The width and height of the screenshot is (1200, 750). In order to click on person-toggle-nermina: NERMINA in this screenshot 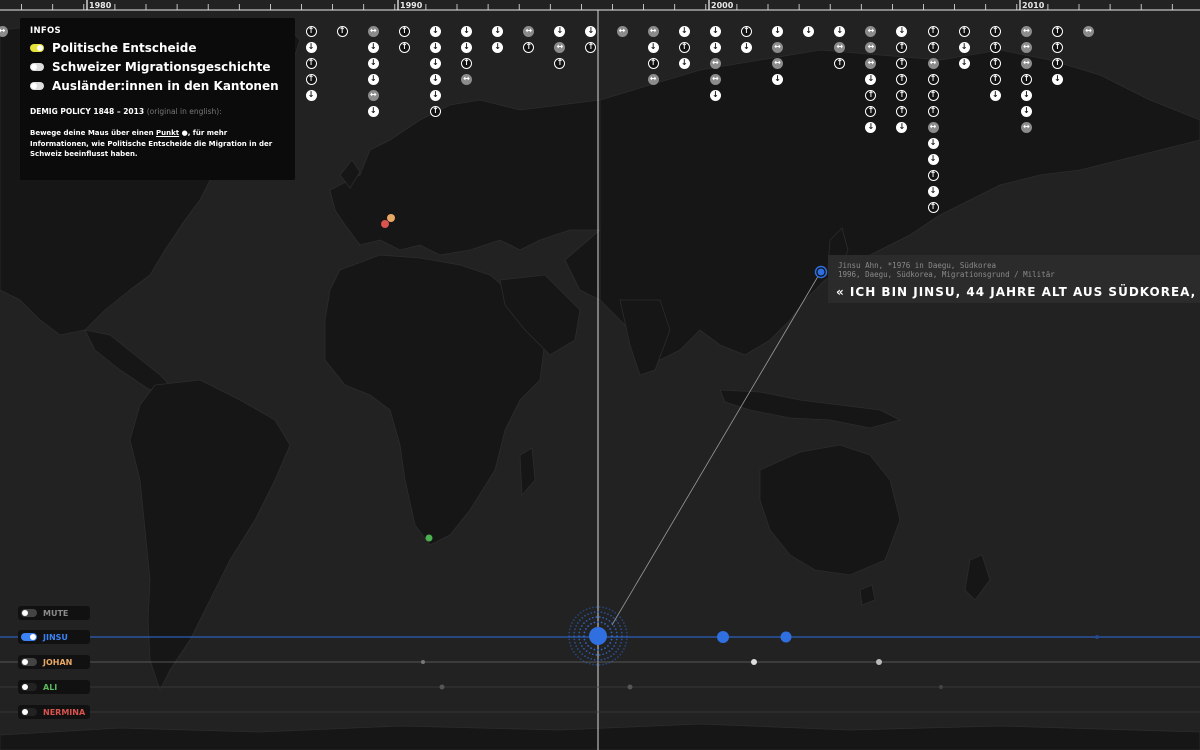, I will do `click(54, 712)`.